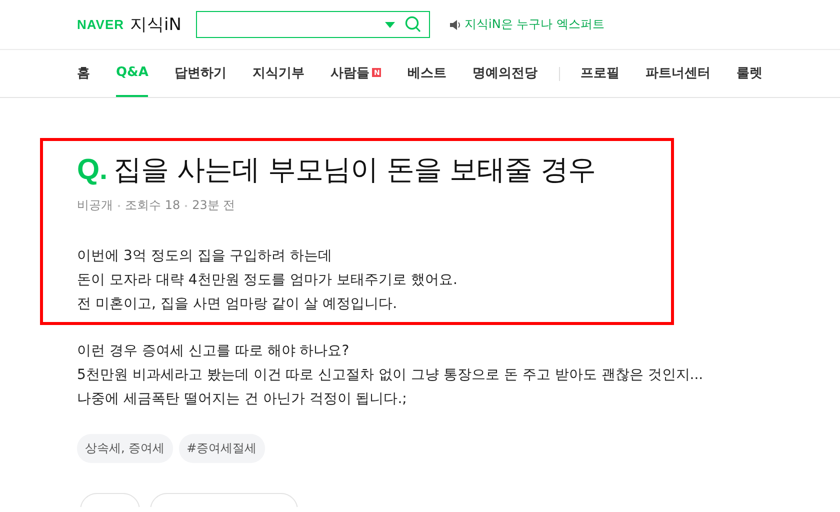 This screenshot has height=512, width=840. I want to click on caret-icon, so click(389, 25).